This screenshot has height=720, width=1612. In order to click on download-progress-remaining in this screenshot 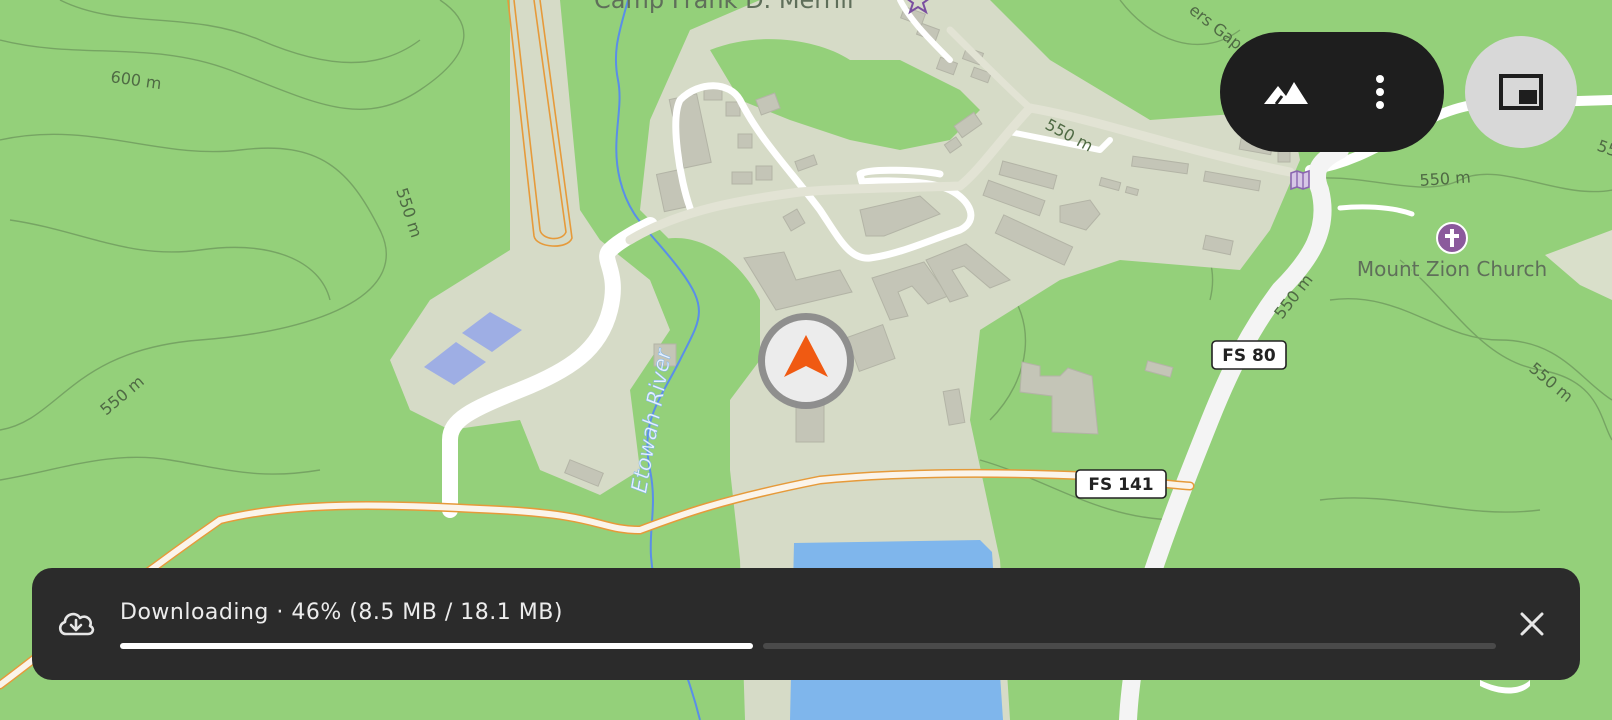, I will do `click(1129, 646)`.